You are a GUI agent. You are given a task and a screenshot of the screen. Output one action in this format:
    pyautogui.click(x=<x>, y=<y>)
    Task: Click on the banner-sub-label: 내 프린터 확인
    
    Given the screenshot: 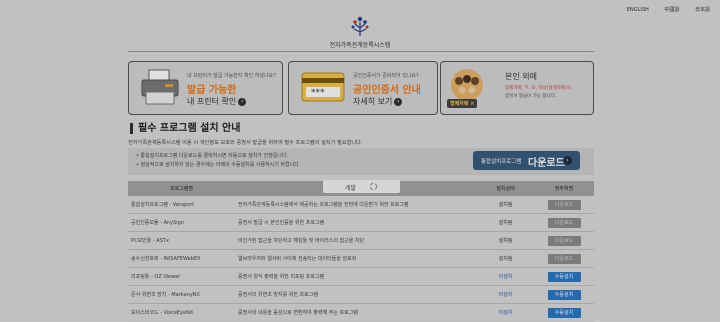 What is the action you would take?
    pyautogui.click(x=212, y=101)
    